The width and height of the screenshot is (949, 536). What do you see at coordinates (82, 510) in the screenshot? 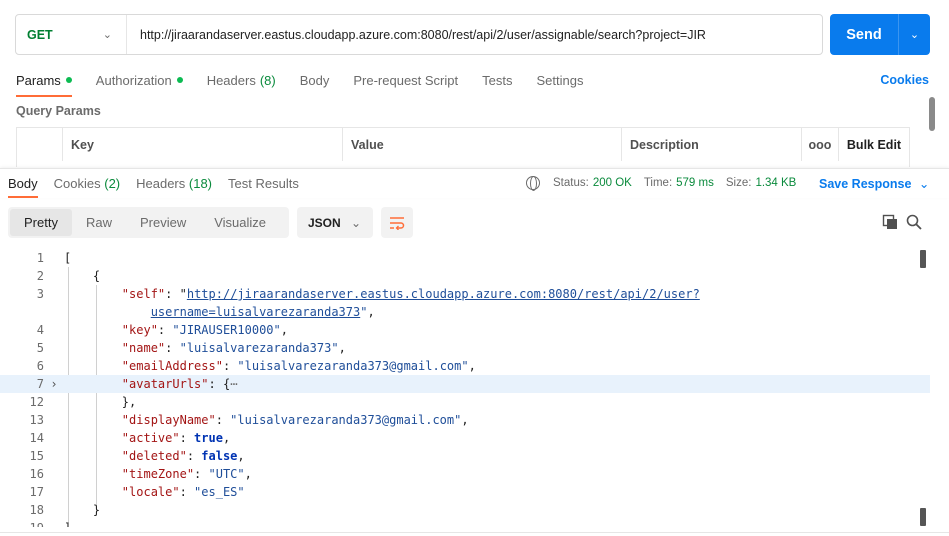
I see `code-text: }` at bounding box center [82, 510].